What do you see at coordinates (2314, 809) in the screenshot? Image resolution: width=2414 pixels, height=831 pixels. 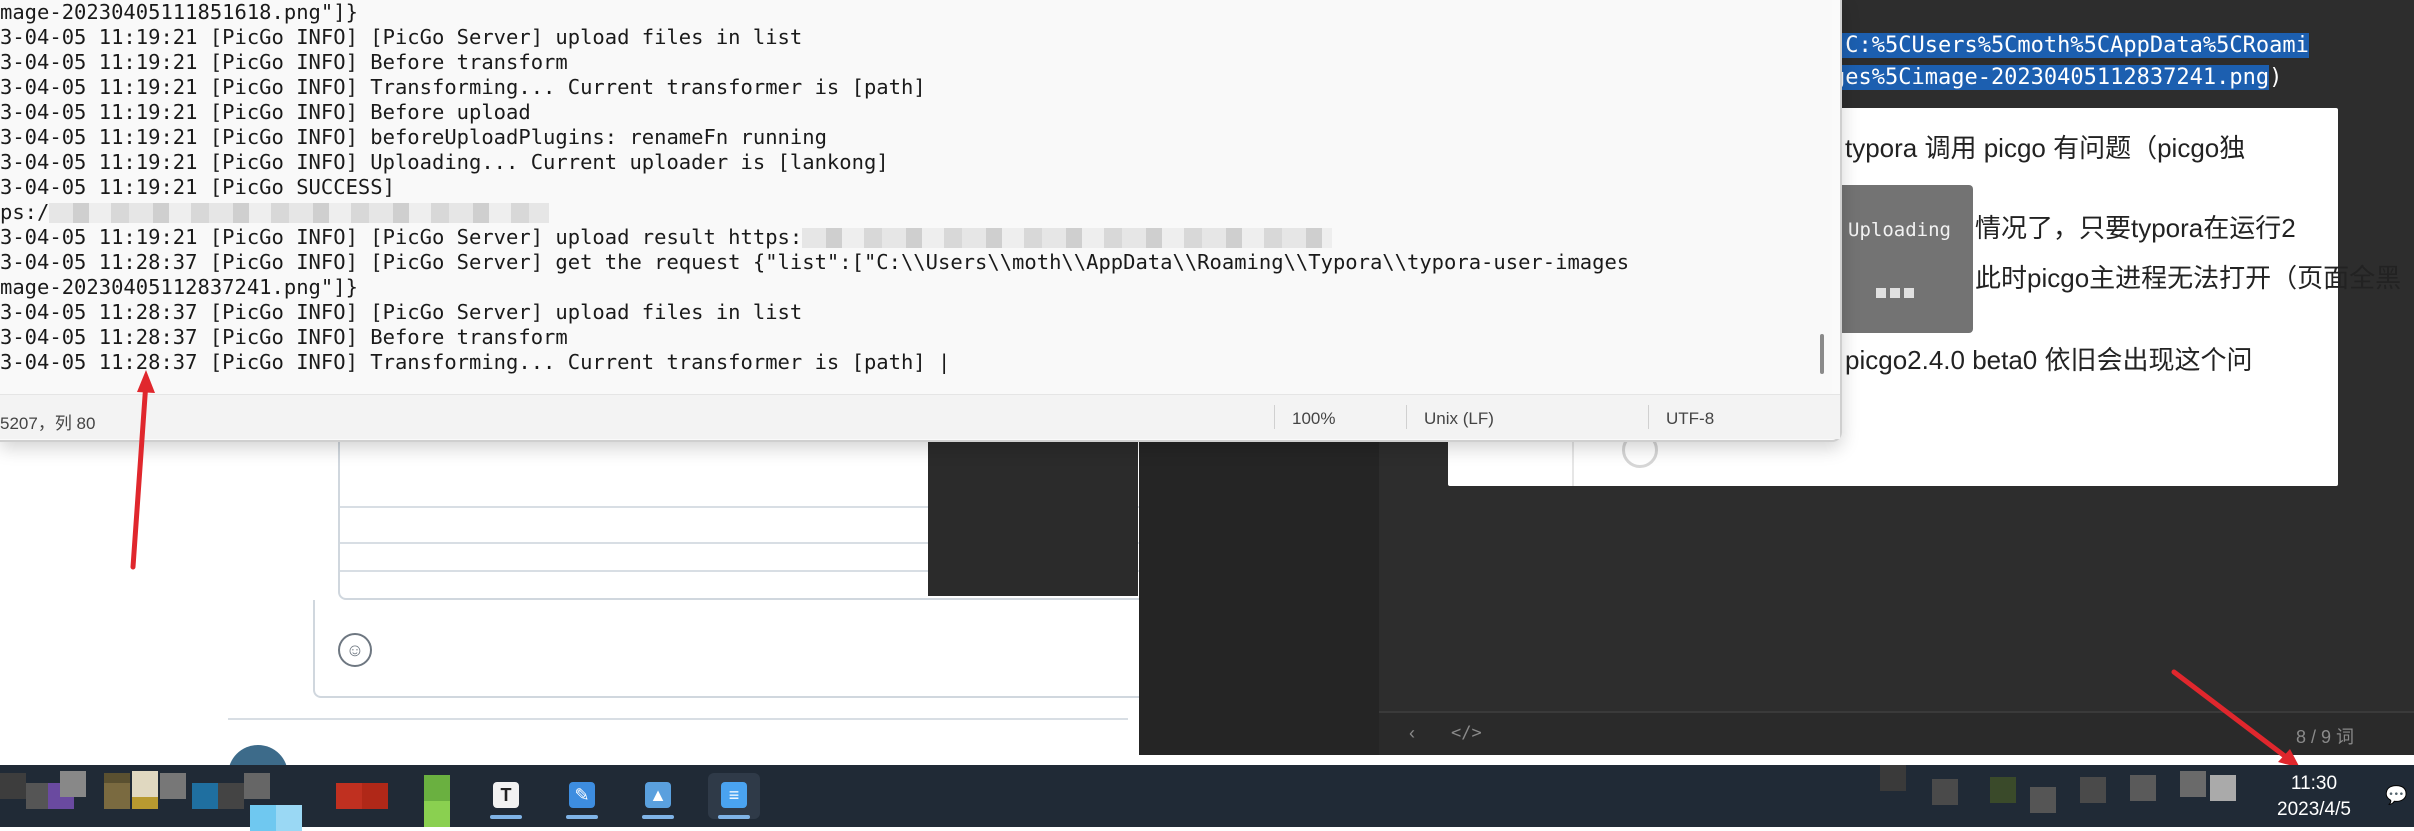 I see `clock-date: 2023/4/5` at bounding box center [2314, 809].